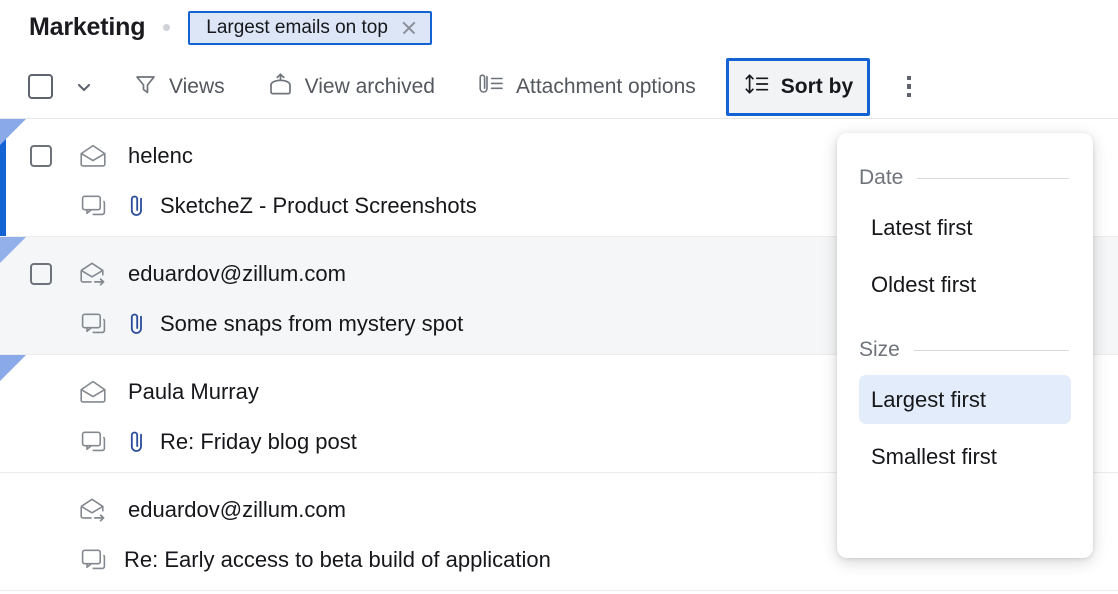  I want to click on toolbar-label: Views, so click(197, 86).